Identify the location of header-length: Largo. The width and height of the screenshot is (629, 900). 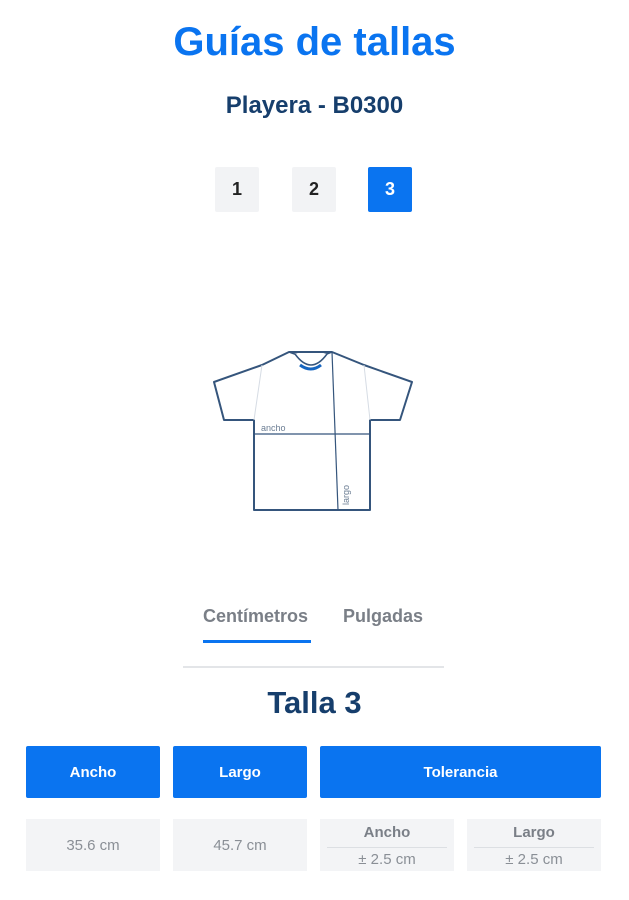
(240, 772).